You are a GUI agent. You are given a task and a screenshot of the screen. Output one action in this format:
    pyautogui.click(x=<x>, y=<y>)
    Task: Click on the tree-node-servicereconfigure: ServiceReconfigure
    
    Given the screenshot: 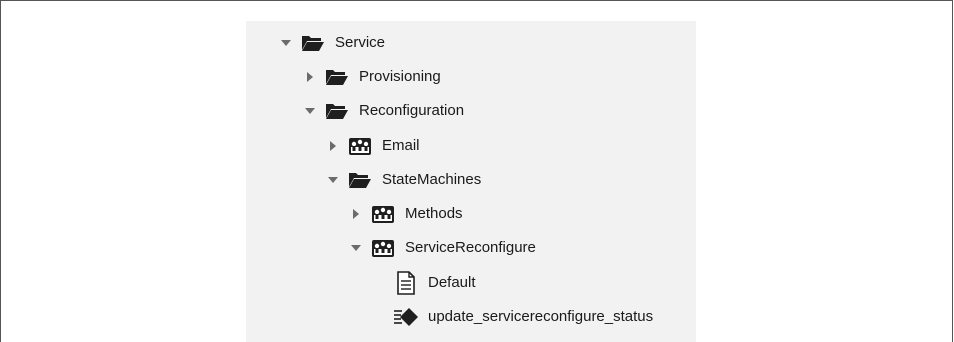 What is the action you would take?
    pyautogui.click(x=442, y=248)
    